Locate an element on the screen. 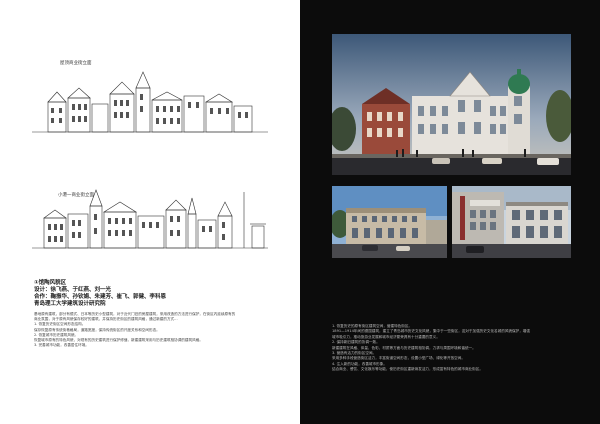  elevation-sketch-bottom: 小港一商业街立面 is located at coordinates (150, 229).